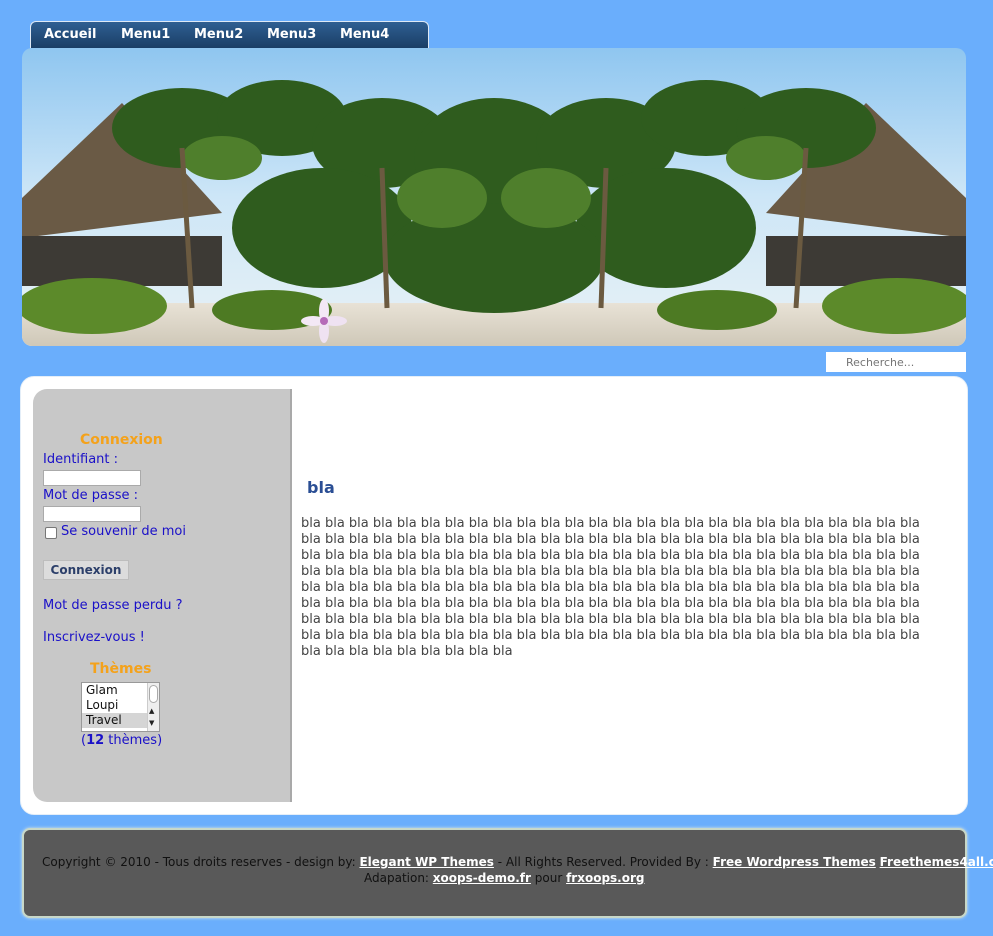 This screenshot has height=936, width=993. What do you see at coordinates (936, 862) in the screenshot?
I see `footer-link-freethemes4all: Freethemes4all.com` at bounding box center [936, 862].